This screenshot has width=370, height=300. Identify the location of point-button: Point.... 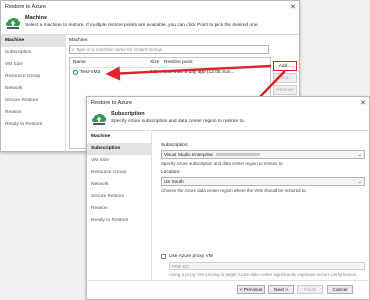
(285, 78).